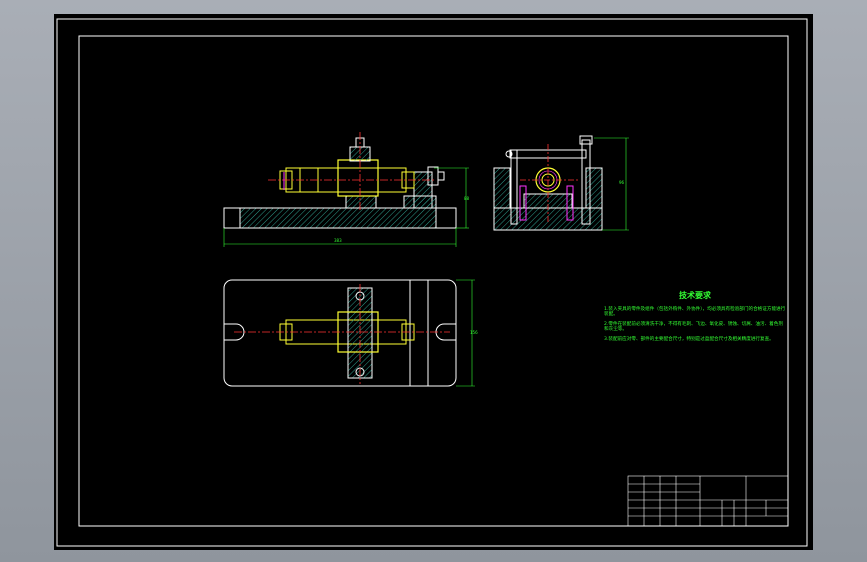 The image size is (867, 562). What do you see at coordinates (708, 501) in the screenshot?
I see `title-block` at bounding box center [708, 501].